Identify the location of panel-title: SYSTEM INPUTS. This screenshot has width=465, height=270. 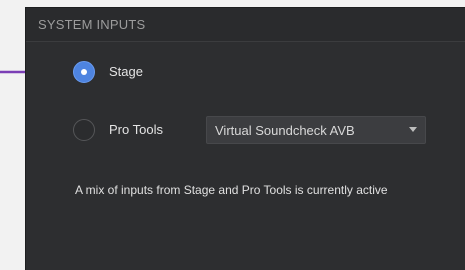
(92, 24).